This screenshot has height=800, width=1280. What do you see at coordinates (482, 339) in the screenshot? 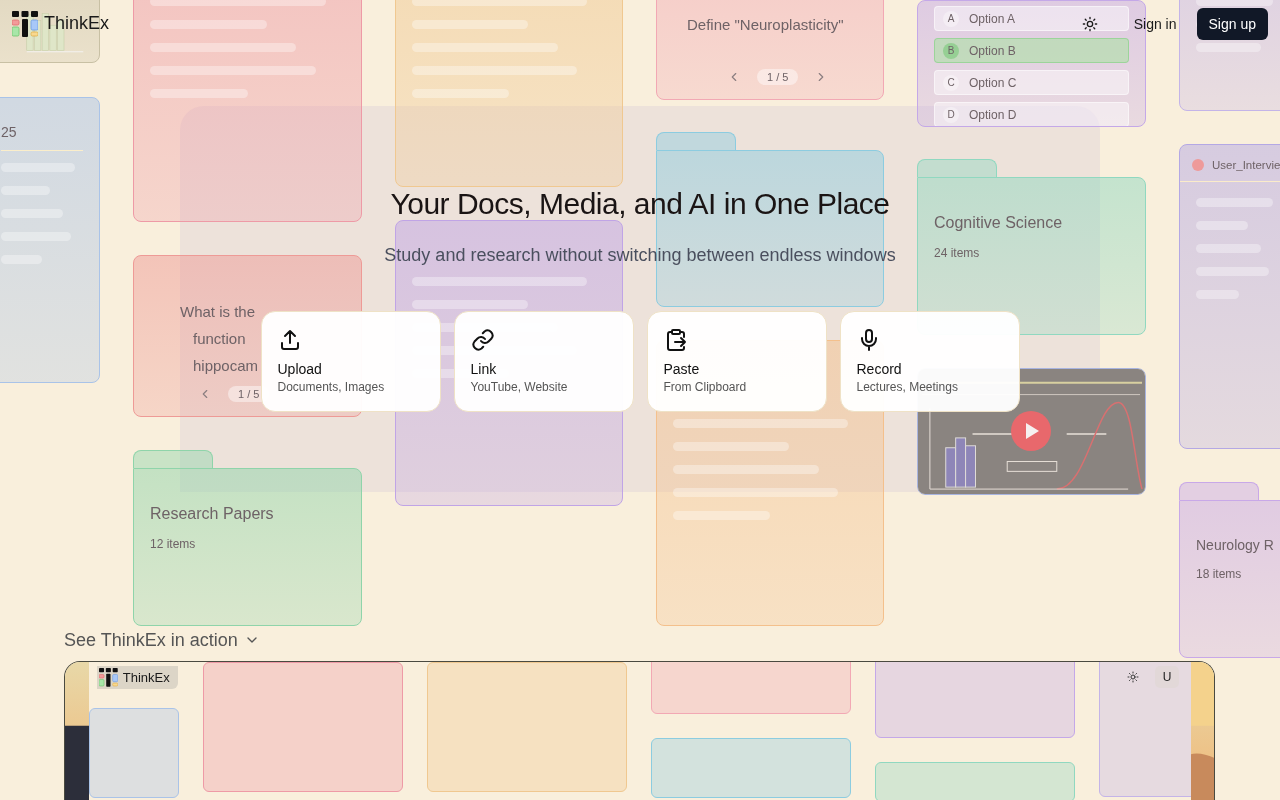
I see `link-icon` at bounding box center [482, 339].